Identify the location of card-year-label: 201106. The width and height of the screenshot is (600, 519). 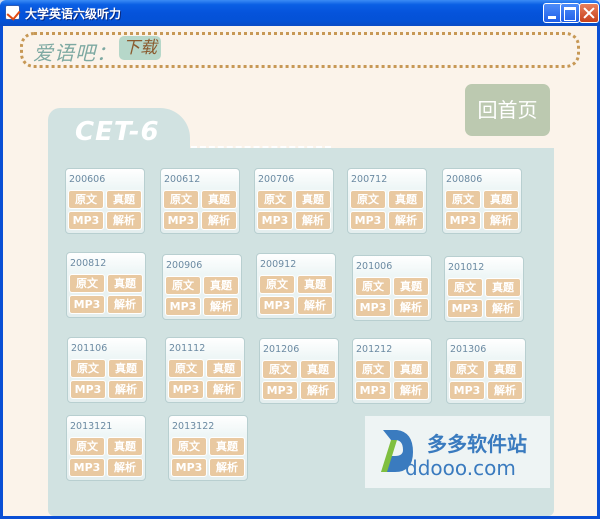
(89, 348).